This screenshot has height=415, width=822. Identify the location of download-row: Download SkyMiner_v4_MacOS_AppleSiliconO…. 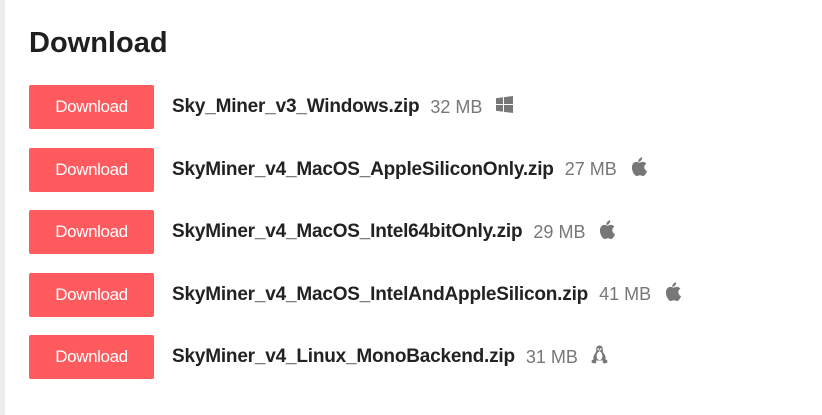
(355, 169).